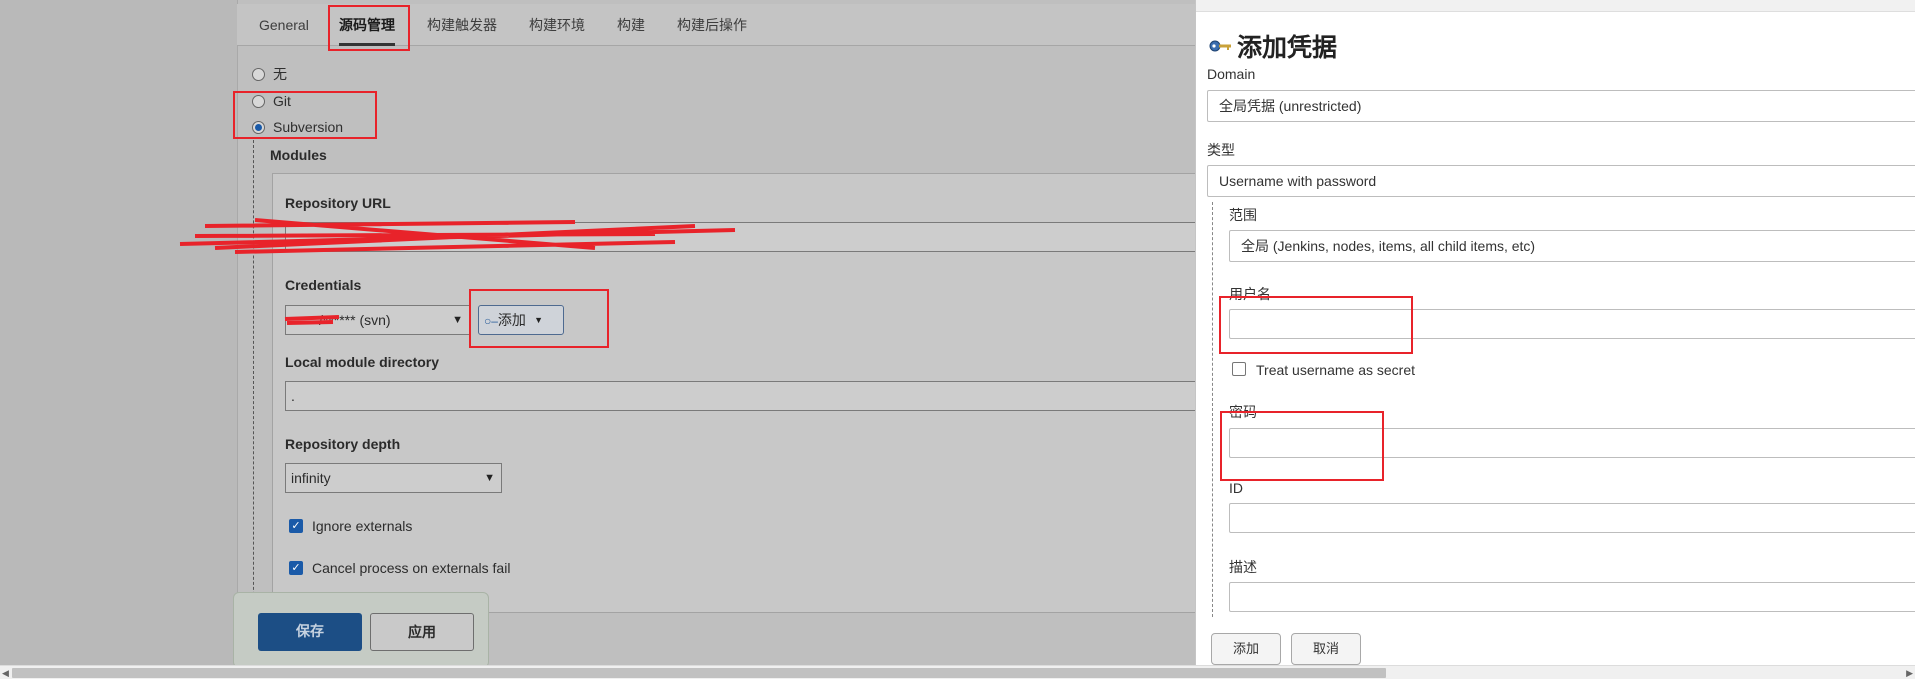 This screenshot has height=679, width=1915. Describe the element at coordinates (1335, 370) in the screenshot. I see `treat-username-secret-label: Treat username as secret` at that location.